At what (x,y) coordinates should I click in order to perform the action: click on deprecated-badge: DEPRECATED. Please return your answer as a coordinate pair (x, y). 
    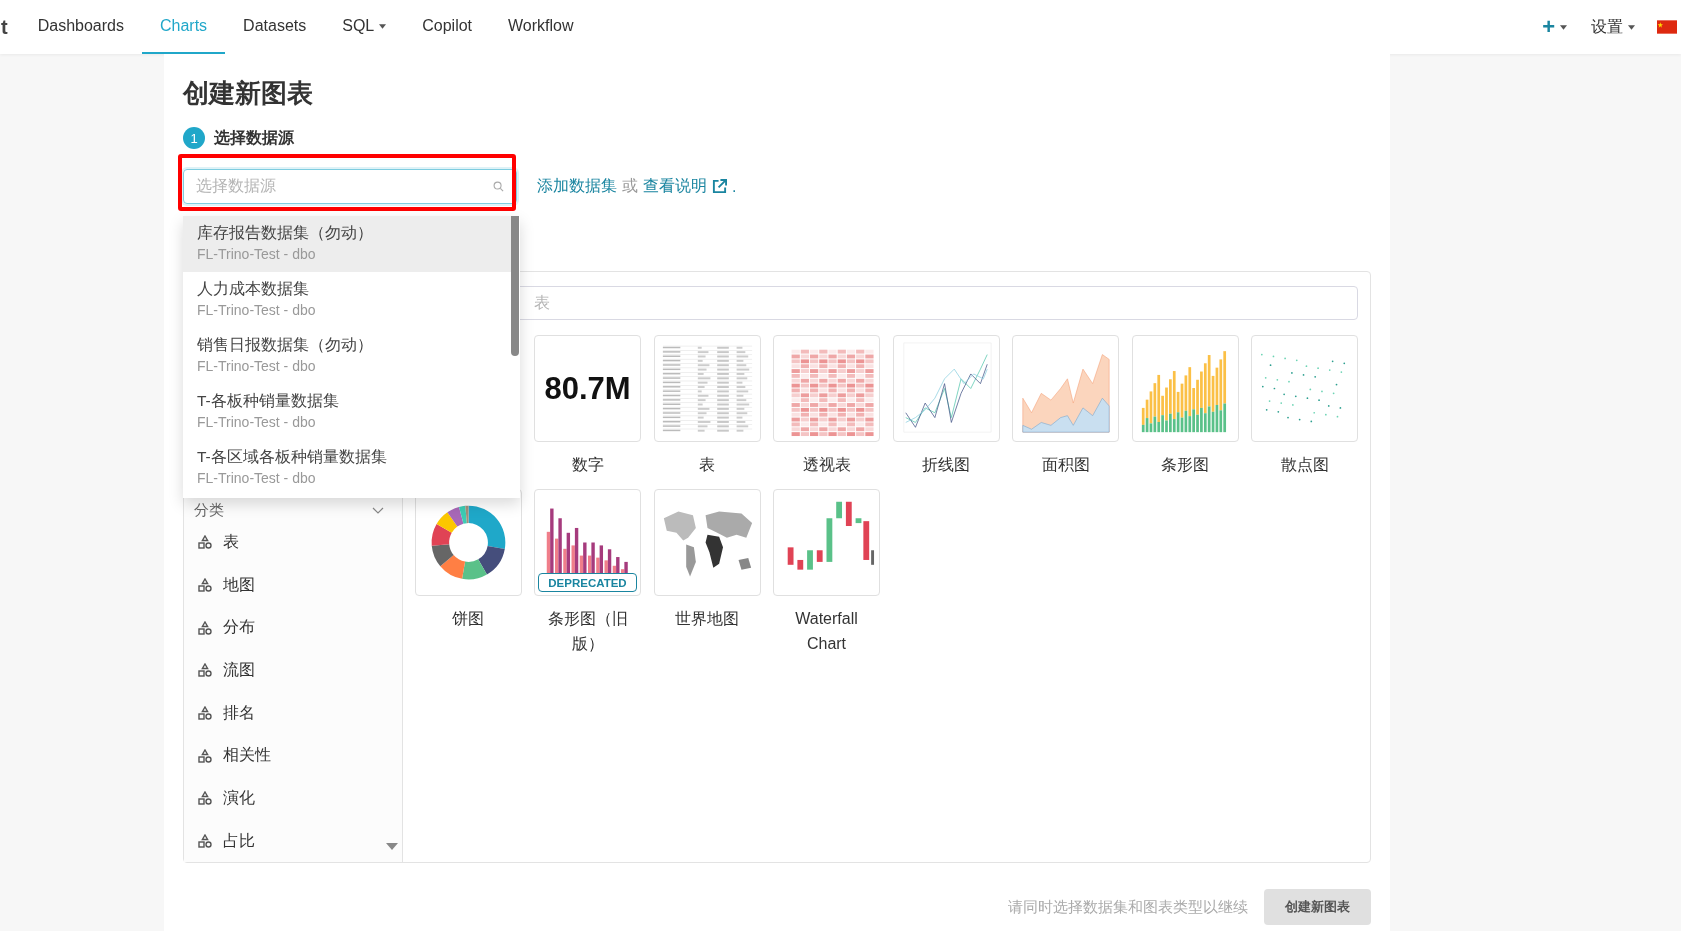
    Looking at the image, I should click on (587, 582).